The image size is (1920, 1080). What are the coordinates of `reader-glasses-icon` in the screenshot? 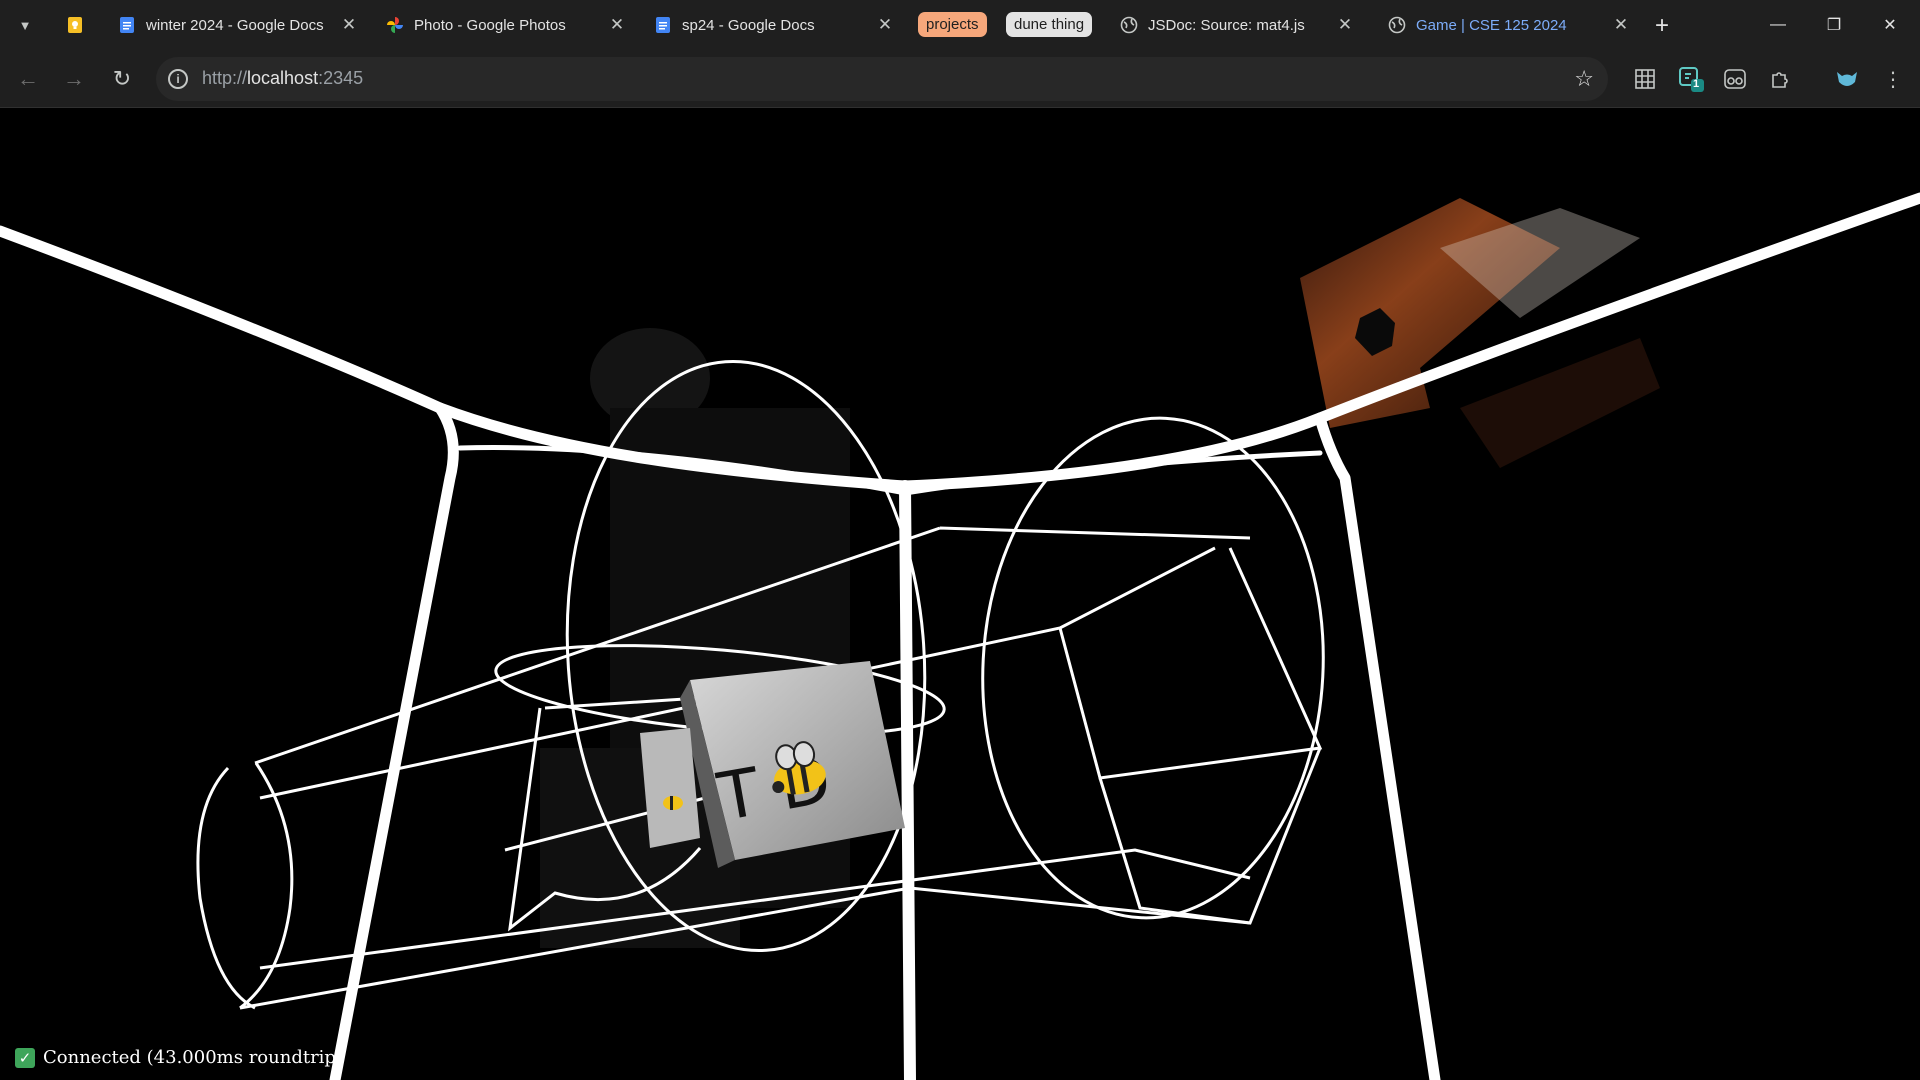 It's located at (1735, 79).